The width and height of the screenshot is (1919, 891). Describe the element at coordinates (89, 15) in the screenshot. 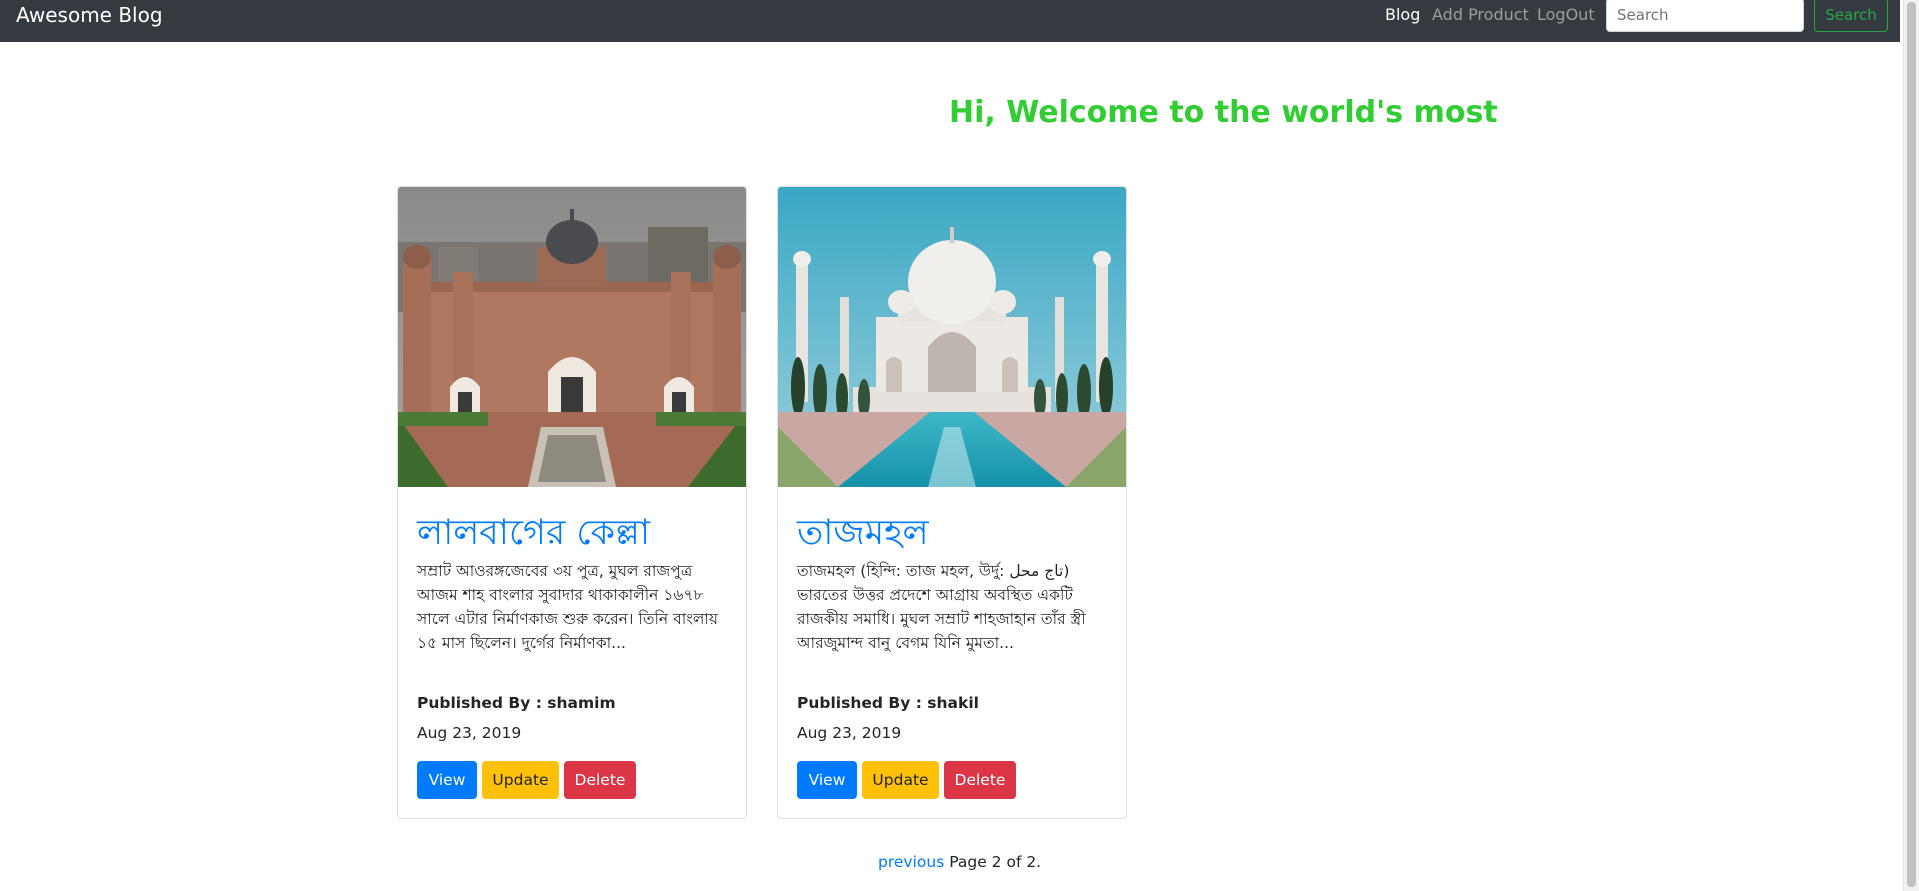

I see `brand-logo: Awesome Blog` at that location.